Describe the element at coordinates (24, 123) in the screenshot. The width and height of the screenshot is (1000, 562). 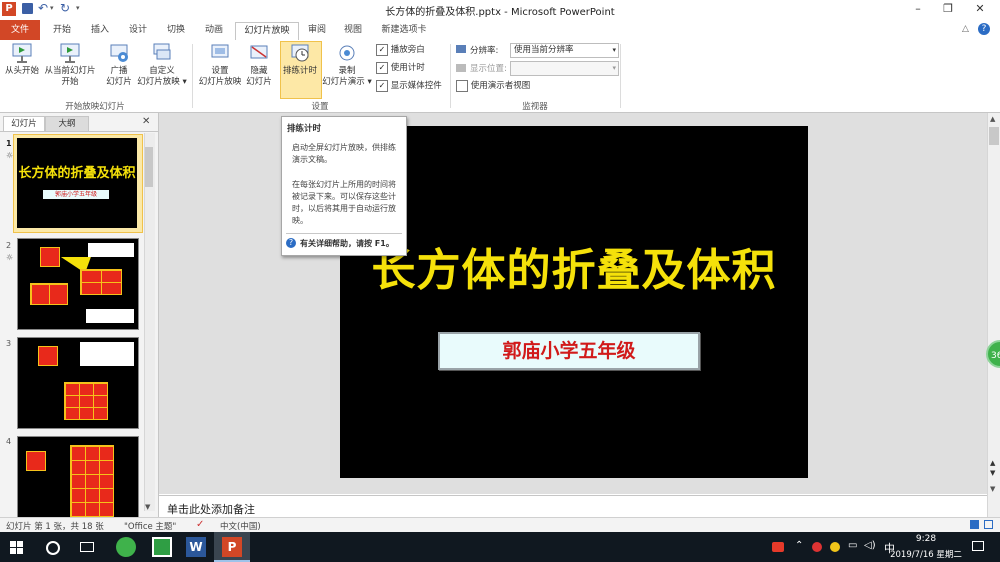
I see `tab-slides: 幻灯片` at that location.